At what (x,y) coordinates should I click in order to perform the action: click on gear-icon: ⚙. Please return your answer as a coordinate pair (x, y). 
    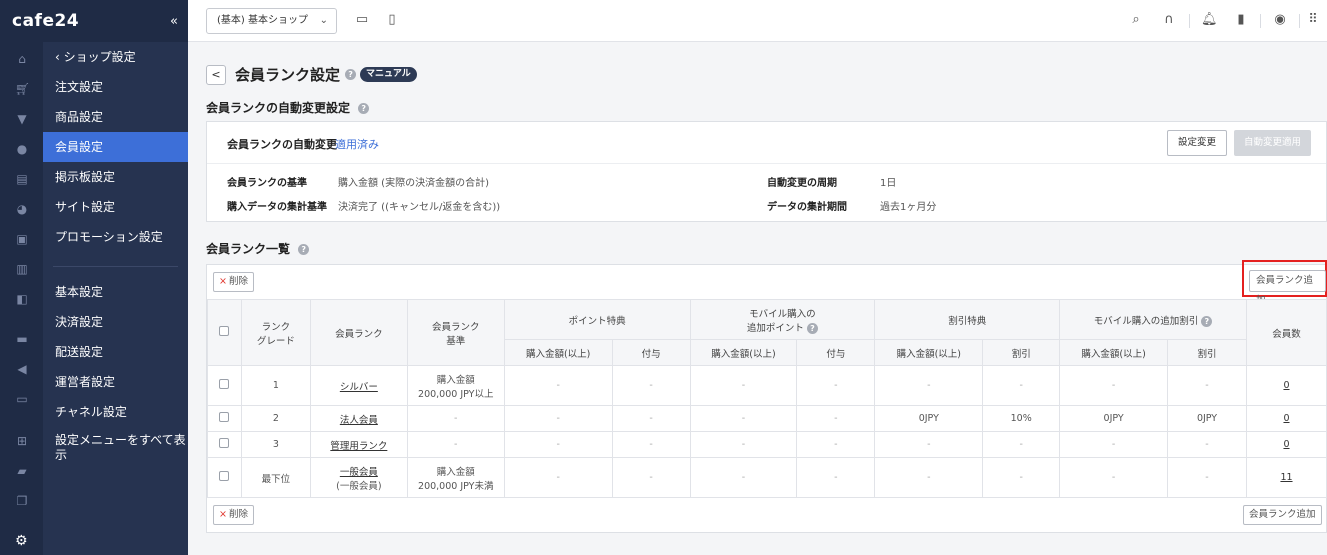
    Looking at the image, I should click on (21, 541).